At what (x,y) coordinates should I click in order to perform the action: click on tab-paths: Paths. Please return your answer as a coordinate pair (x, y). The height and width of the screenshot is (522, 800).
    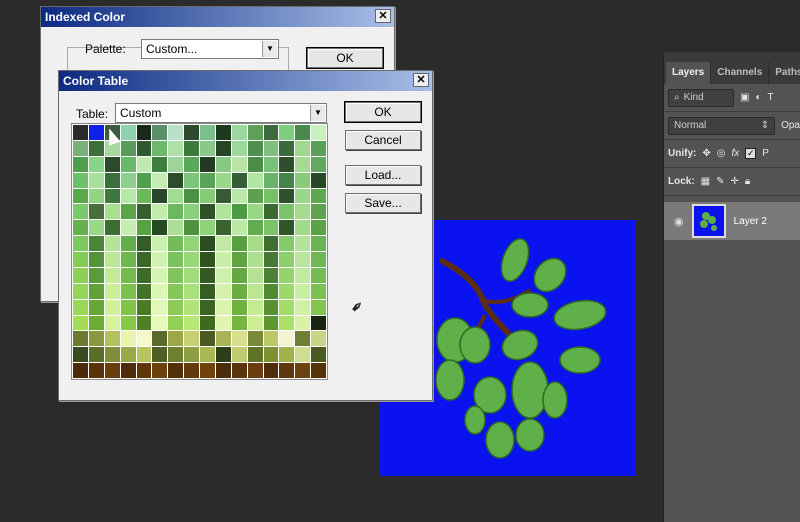
    Looking at the image, I should click on (784, 73).